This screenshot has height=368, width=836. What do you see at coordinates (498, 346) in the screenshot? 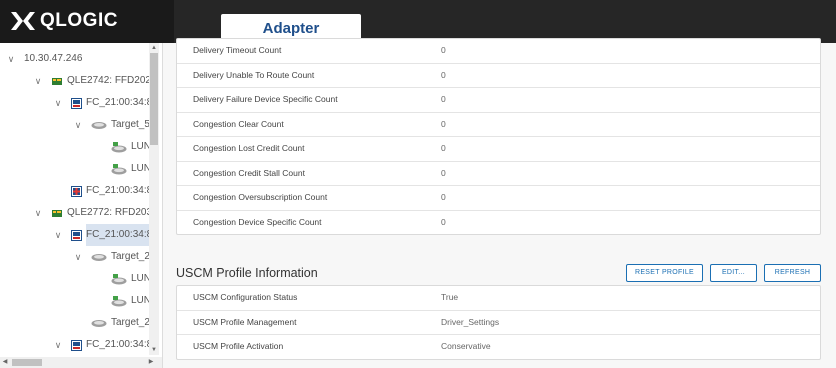
I see `table-row: USCM Profile Activation Conservative` at bounding box center [498, 346].